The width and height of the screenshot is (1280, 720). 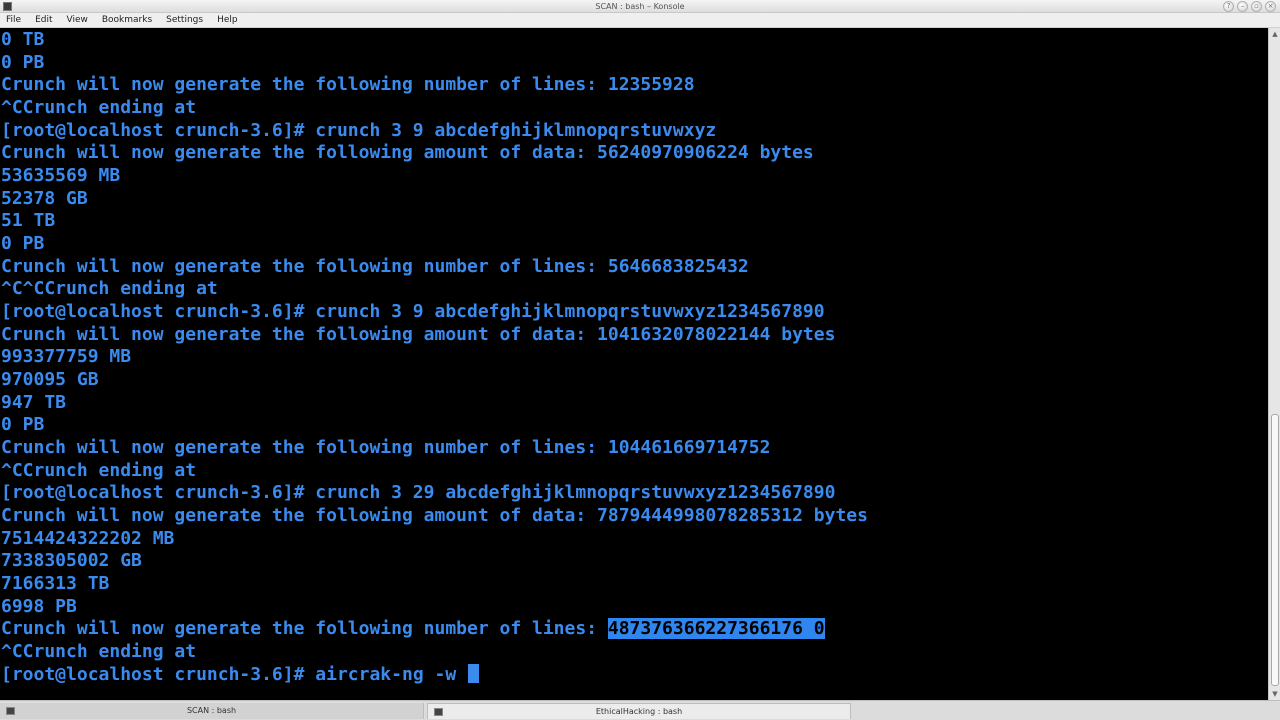 What do you see at coordinates (716, 628) in the screenshot?
I see `selected-text-highlight: 487376366227366176 0` at bounding box center [716, 628].